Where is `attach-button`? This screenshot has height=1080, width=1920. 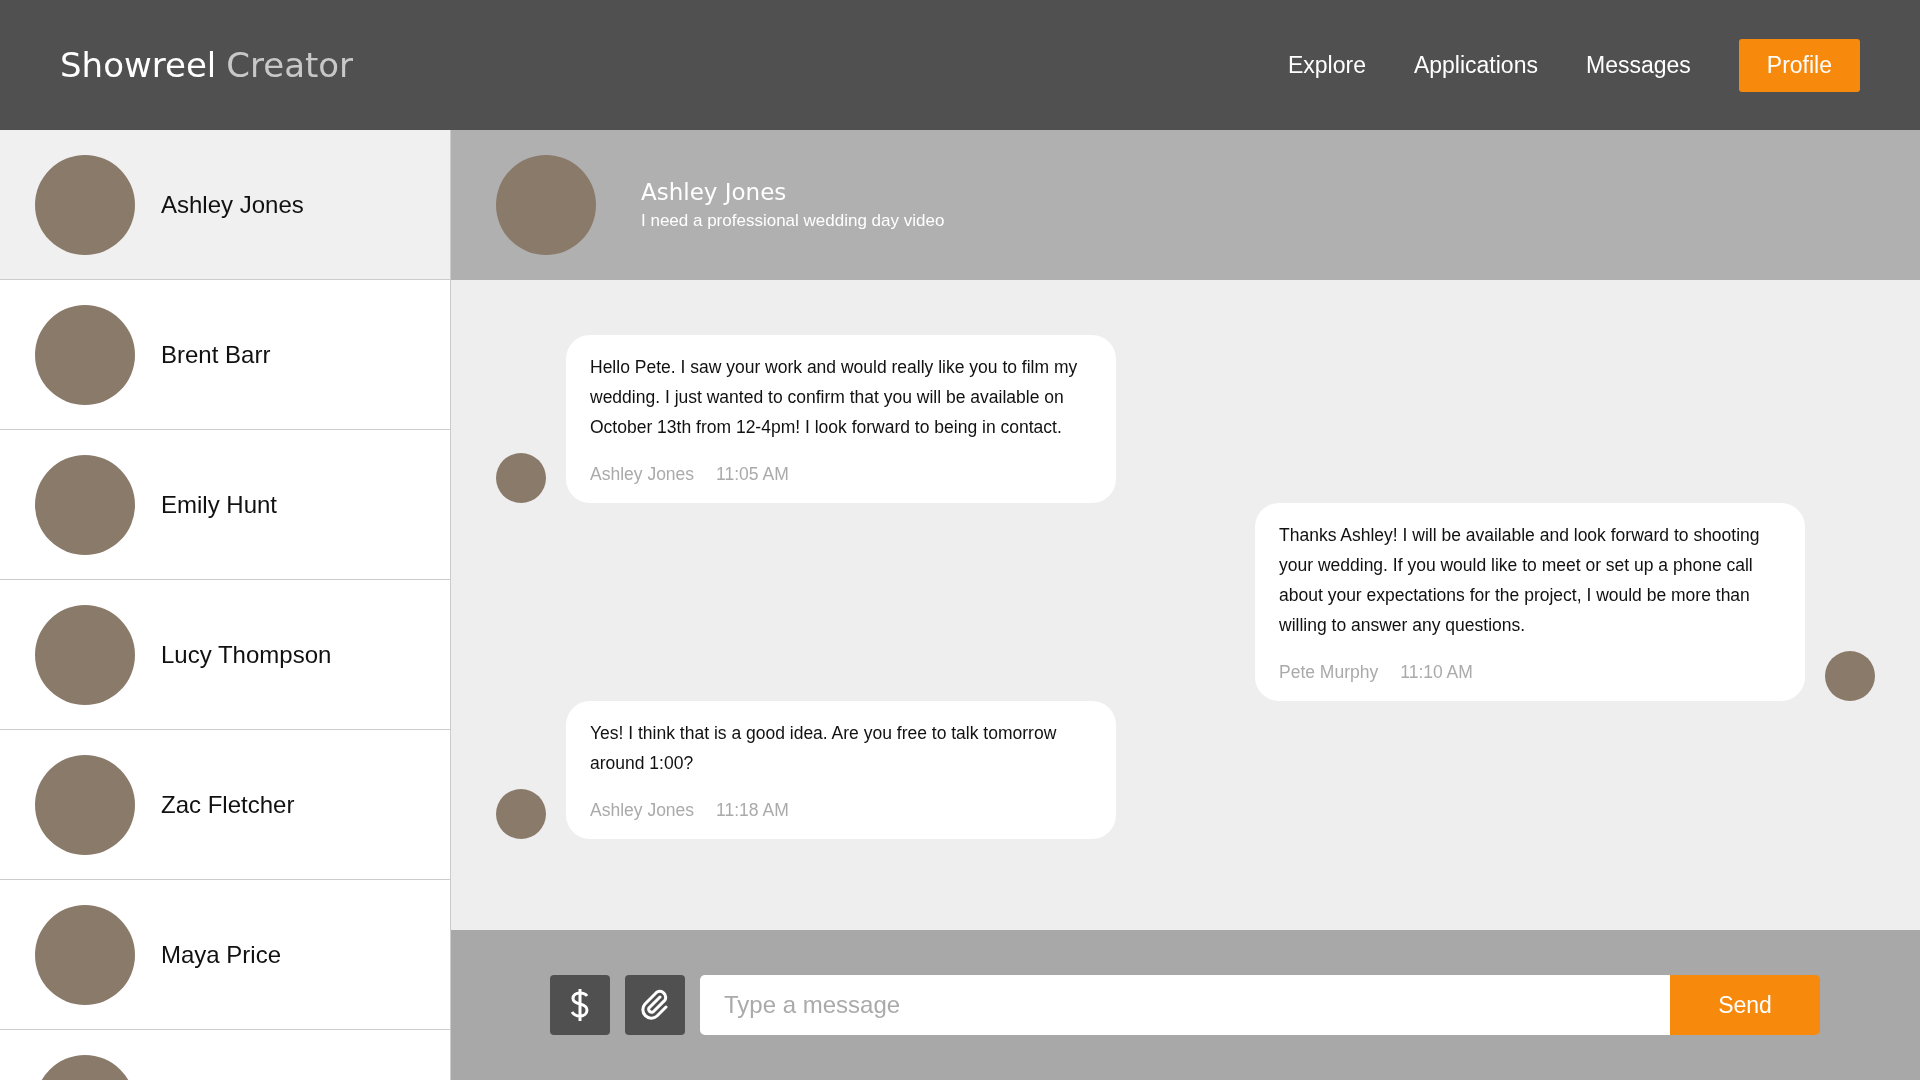 attach-button is located at coordinates (655, 1005).